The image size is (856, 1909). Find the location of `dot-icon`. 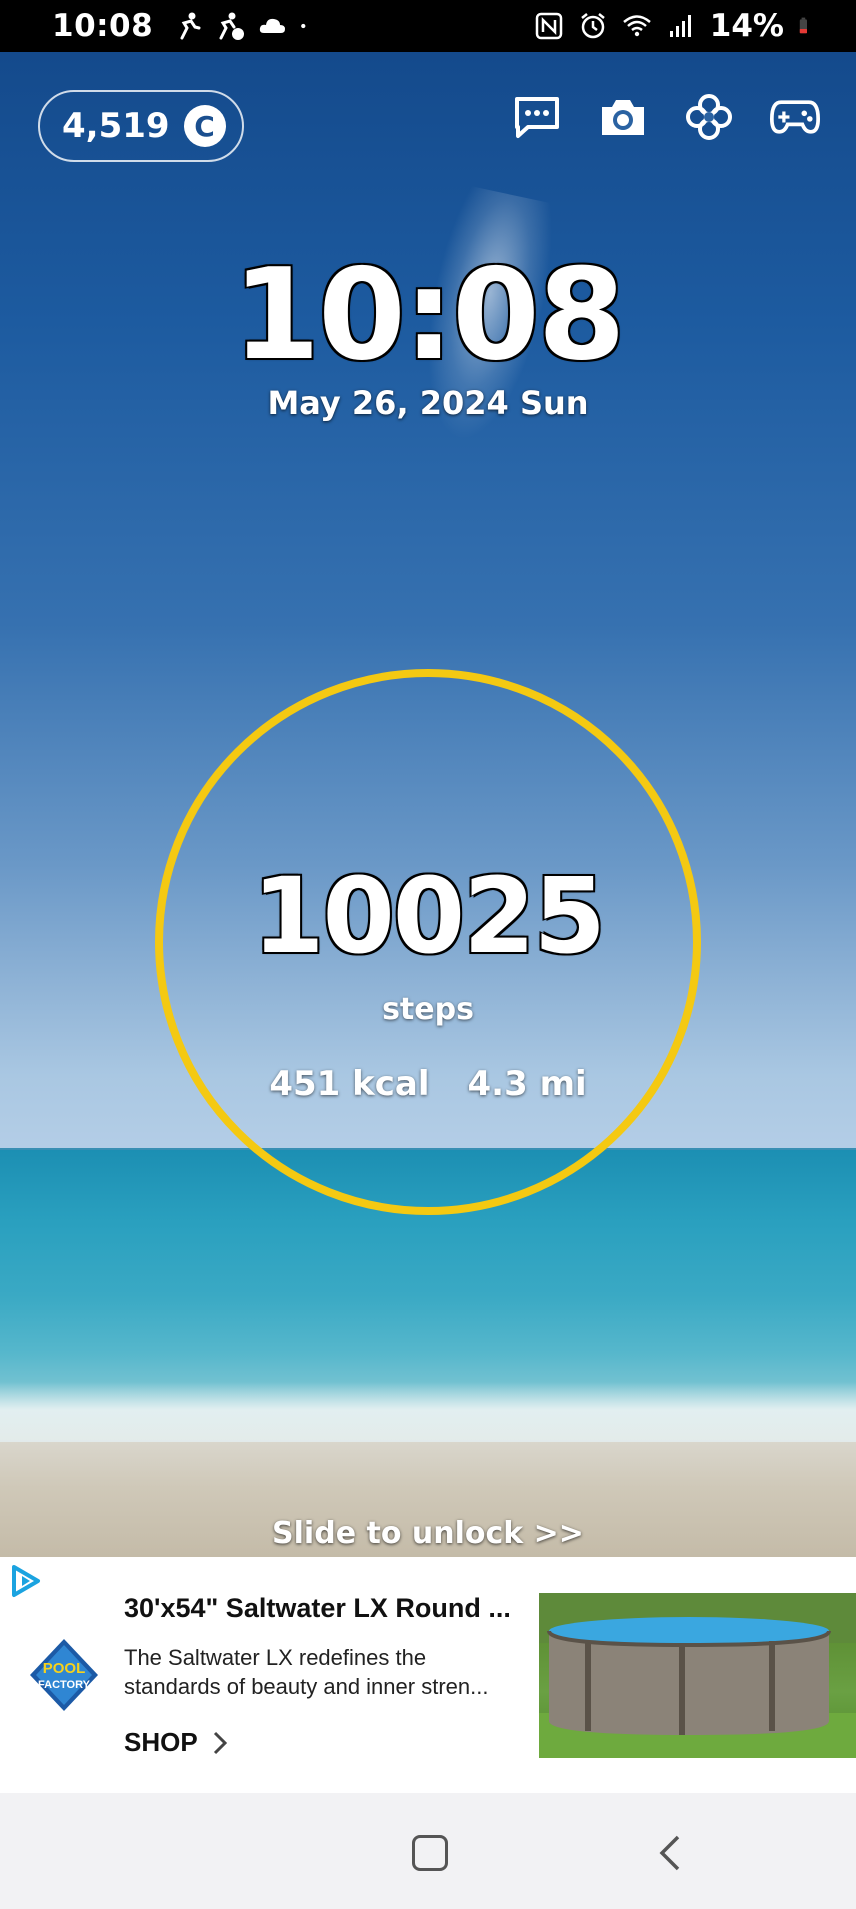

dot-icon is located at coordinates (303, 26).